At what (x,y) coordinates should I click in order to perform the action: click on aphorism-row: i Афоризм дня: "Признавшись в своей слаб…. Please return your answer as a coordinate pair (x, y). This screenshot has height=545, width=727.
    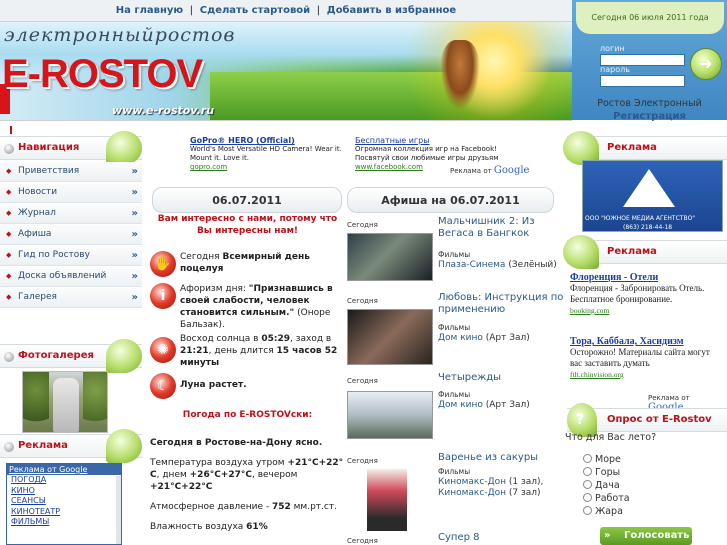
    Looking at the image, I should click on (247, 308).